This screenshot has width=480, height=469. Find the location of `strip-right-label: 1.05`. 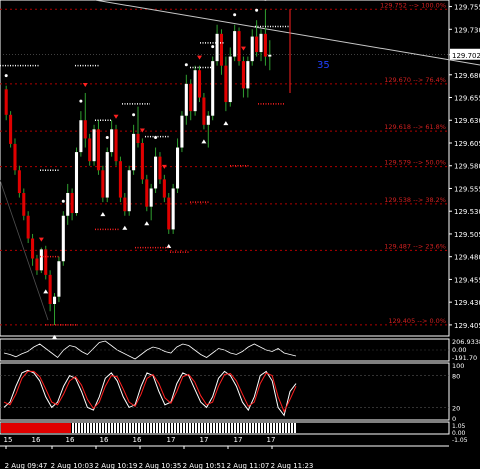

strip-right-label: 1.05 is located at coordinates (459, 426).